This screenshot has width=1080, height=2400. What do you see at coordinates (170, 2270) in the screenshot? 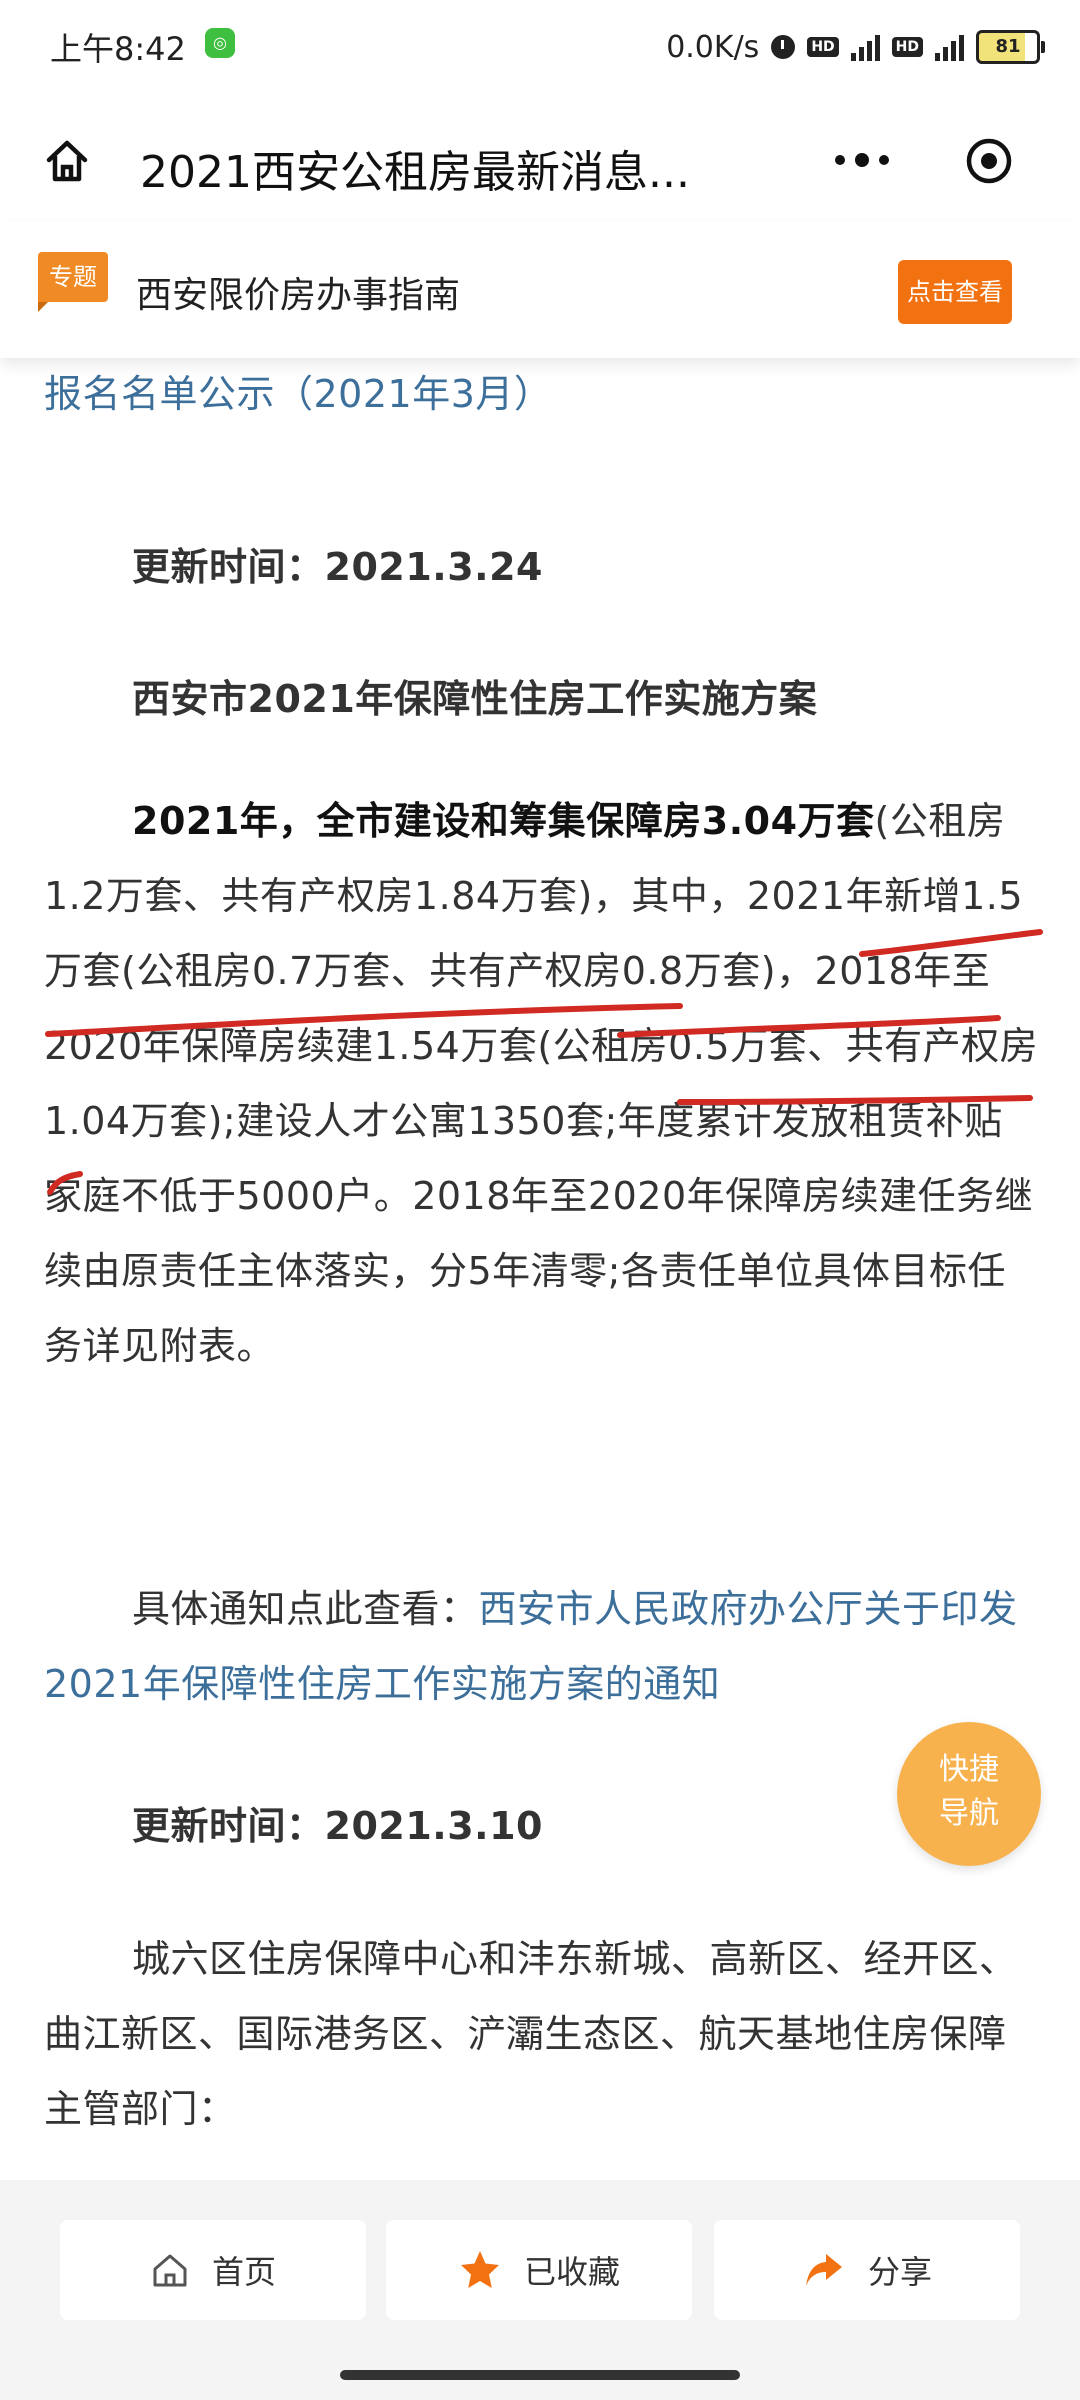
I see `home-outline-icon` at bounding box center [170, 2270].